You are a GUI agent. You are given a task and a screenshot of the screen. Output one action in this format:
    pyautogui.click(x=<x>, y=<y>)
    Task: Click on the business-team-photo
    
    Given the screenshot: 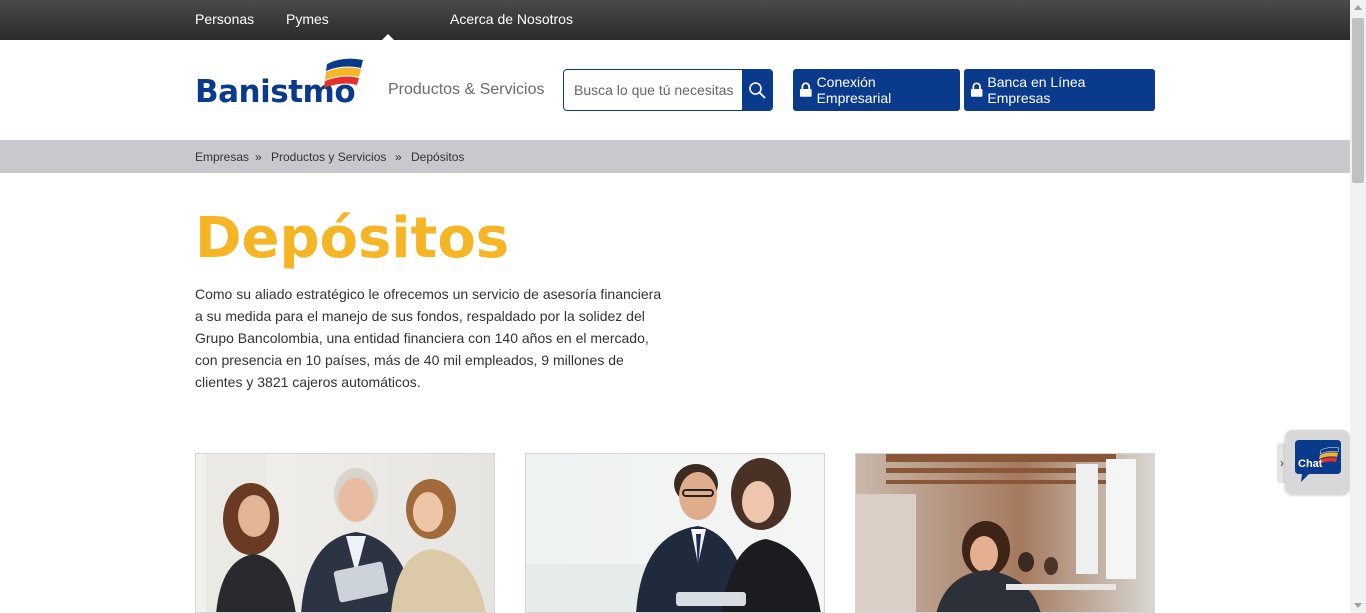 What is the action you would take?
    pyautogui.click(x=345, y=533)
    